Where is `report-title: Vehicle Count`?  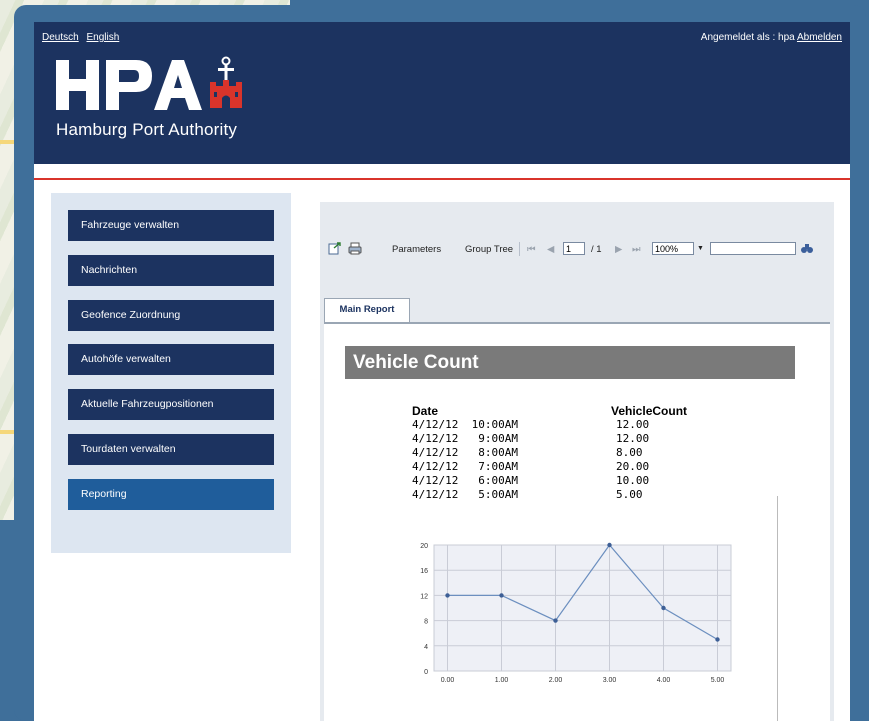
report-title: Vehicle Count is located at coordinates (570, 362).